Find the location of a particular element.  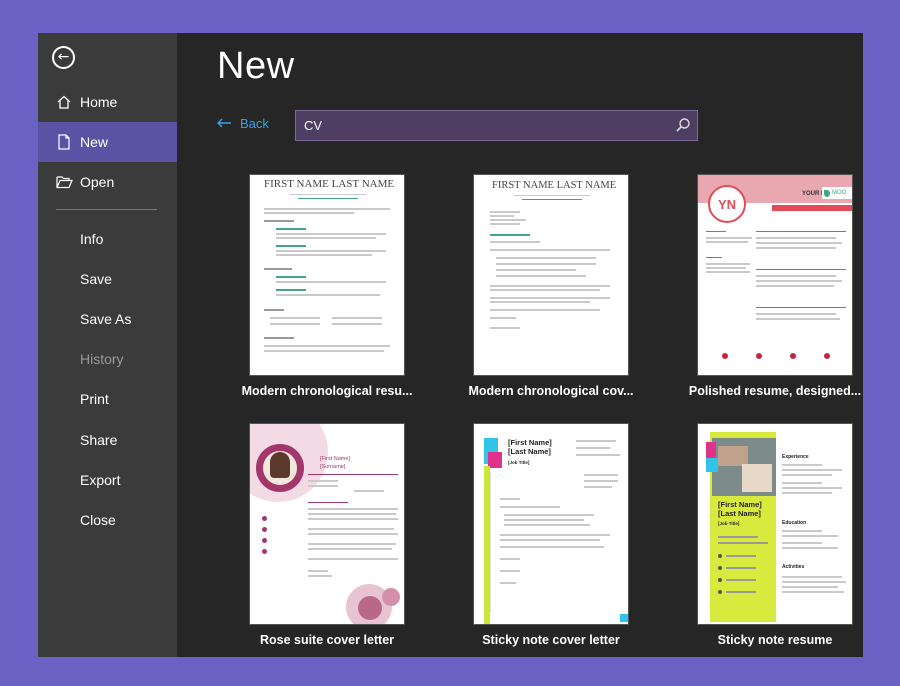

nav-new: New is located at coordinates (107, 142).